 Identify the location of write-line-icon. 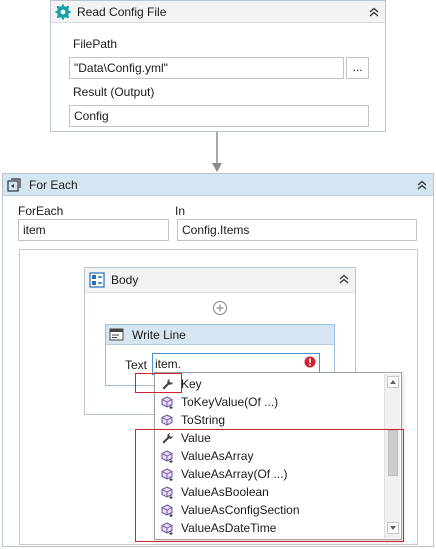
(117, 335).